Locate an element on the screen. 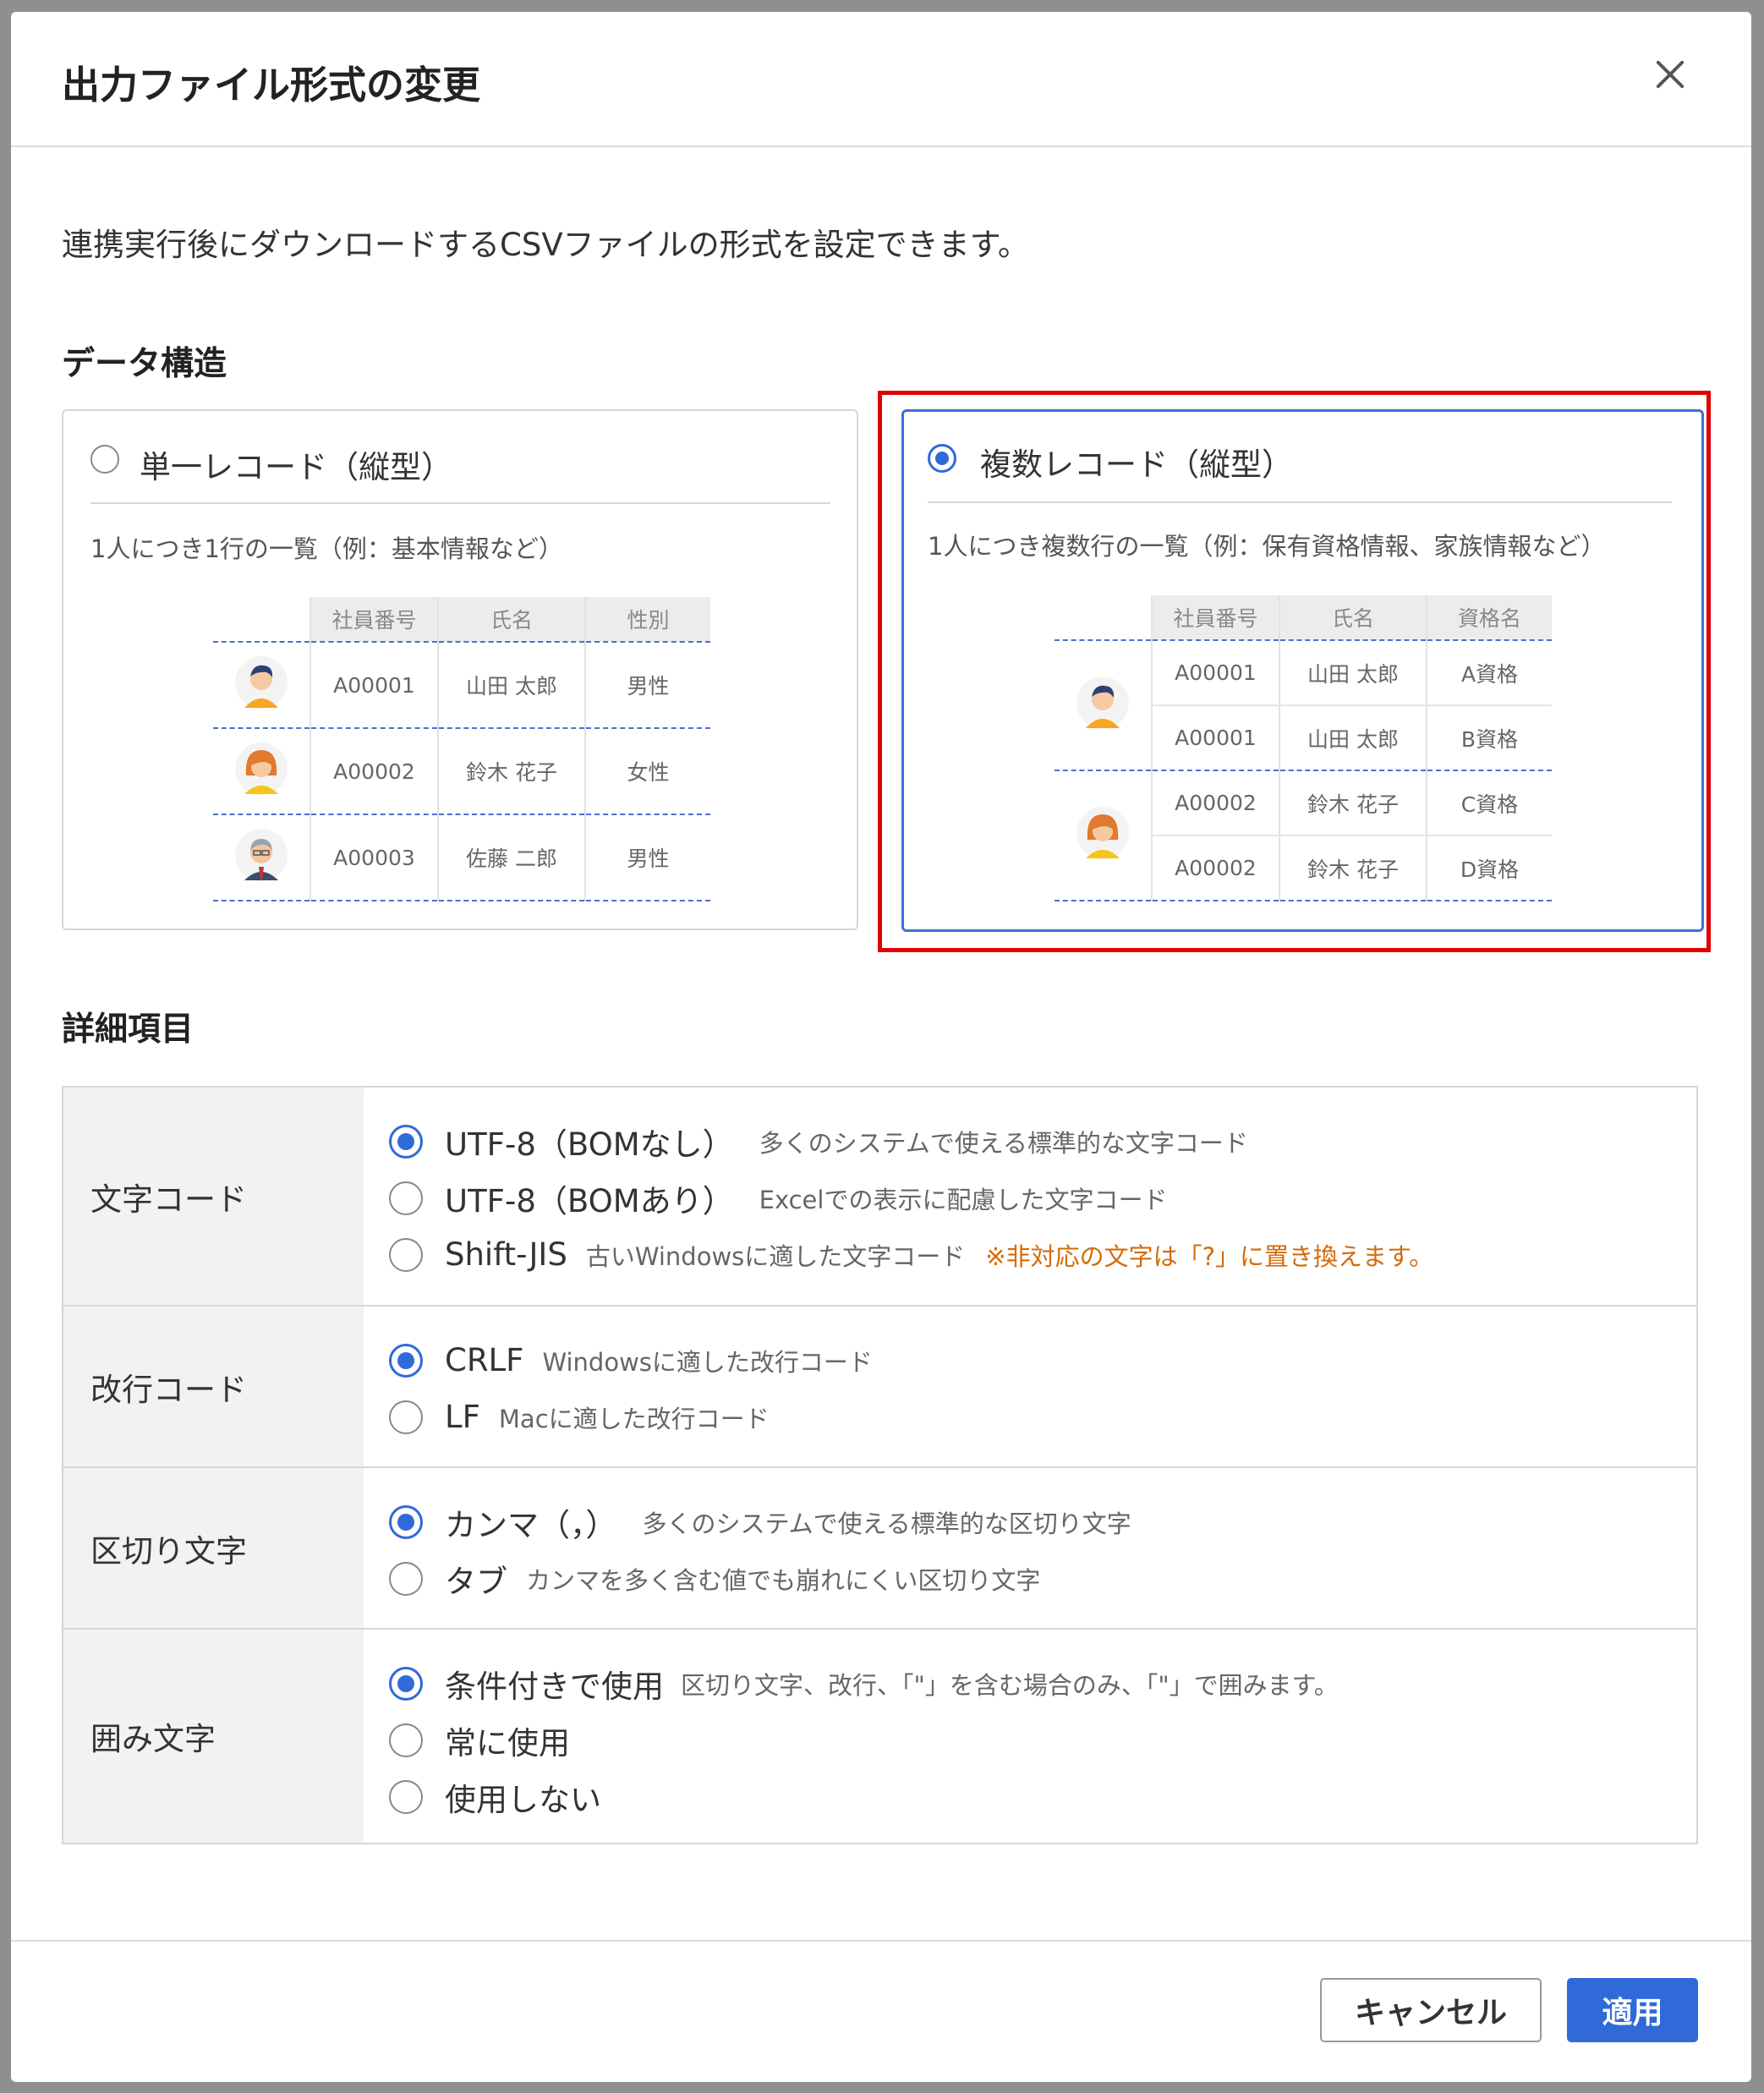  quote-label: 囲み文字 is located at coordinates (213, 1736).